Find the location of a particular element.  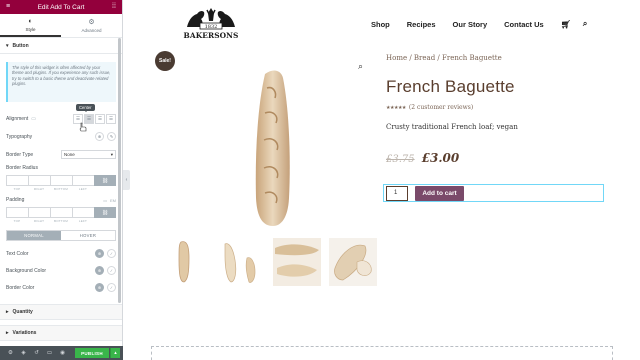

border-type-select: None ▾ is located at coordinates (88, 154).